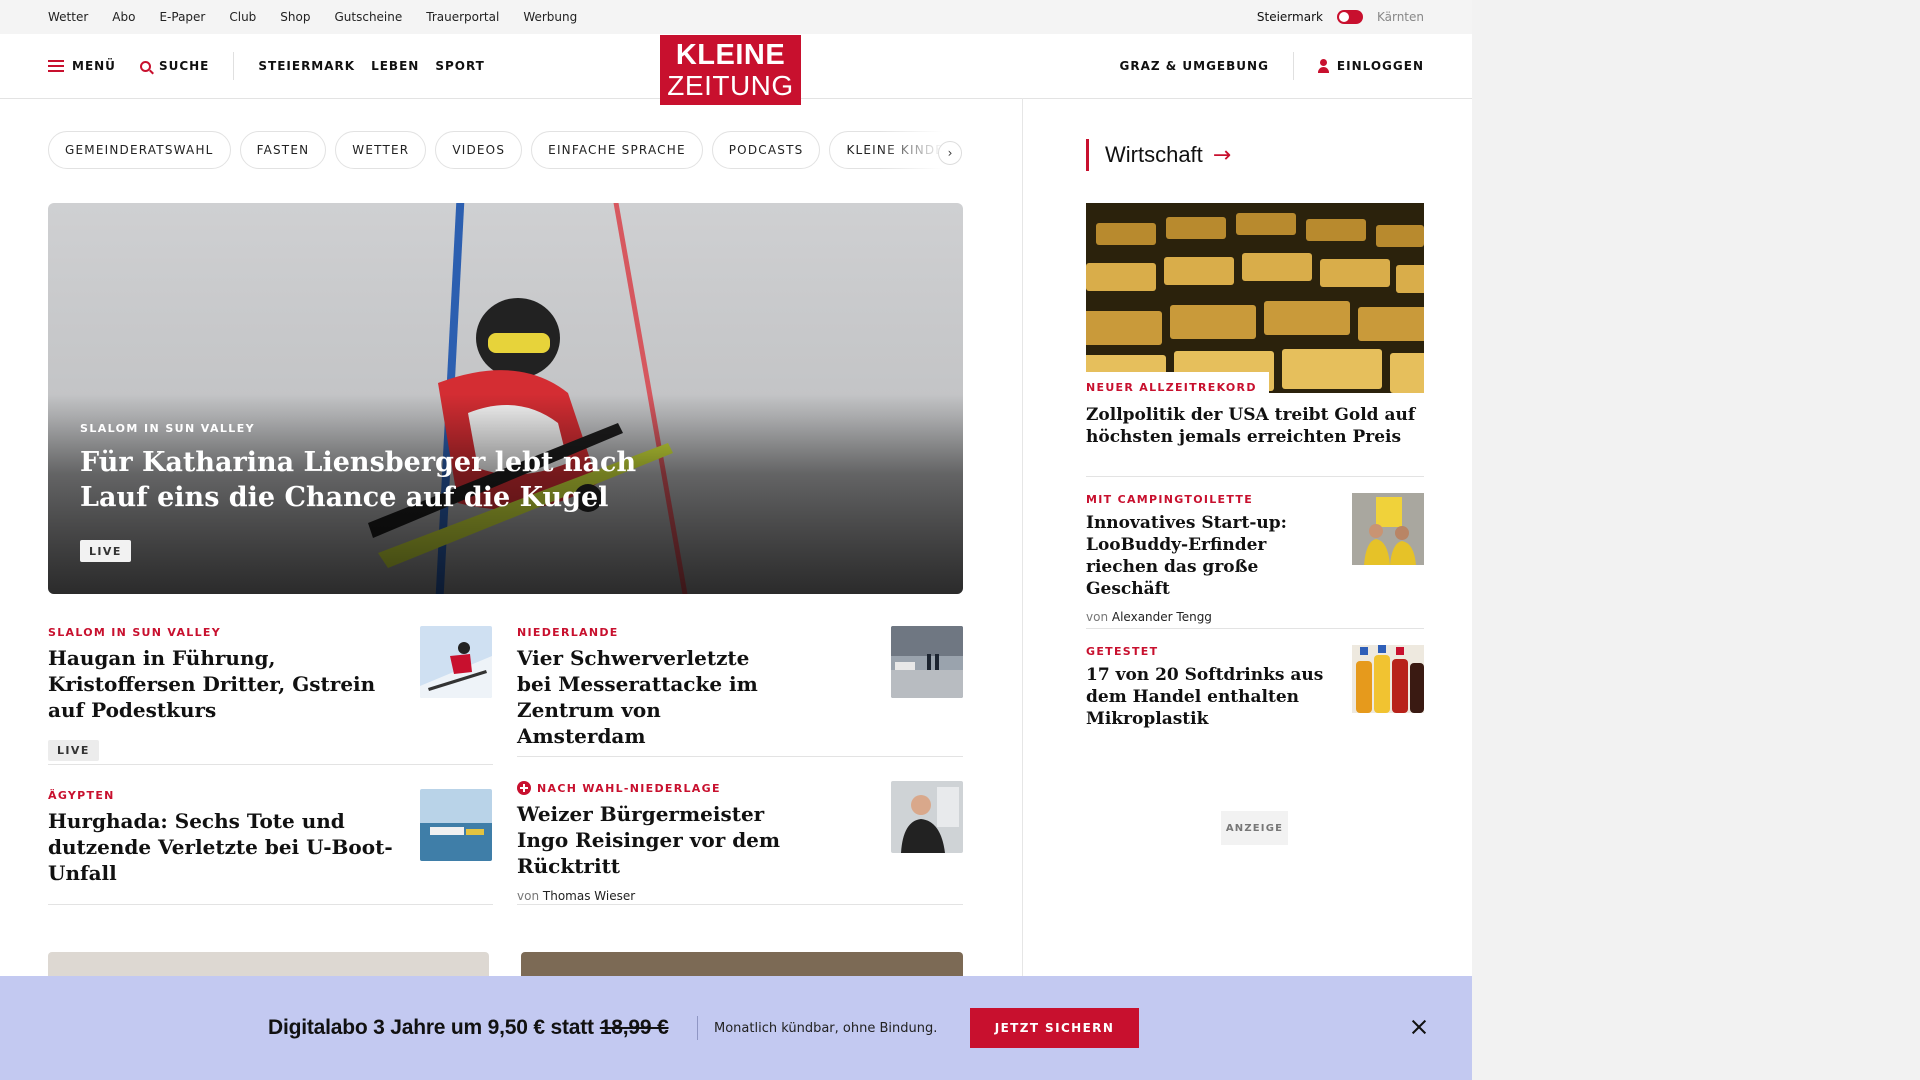 The image size is (1920, 1080). What do you see at coordinates (730, 54) in the screenshot?
I see `logo-line-1: KLEINE` at bounding box center [730, 54].